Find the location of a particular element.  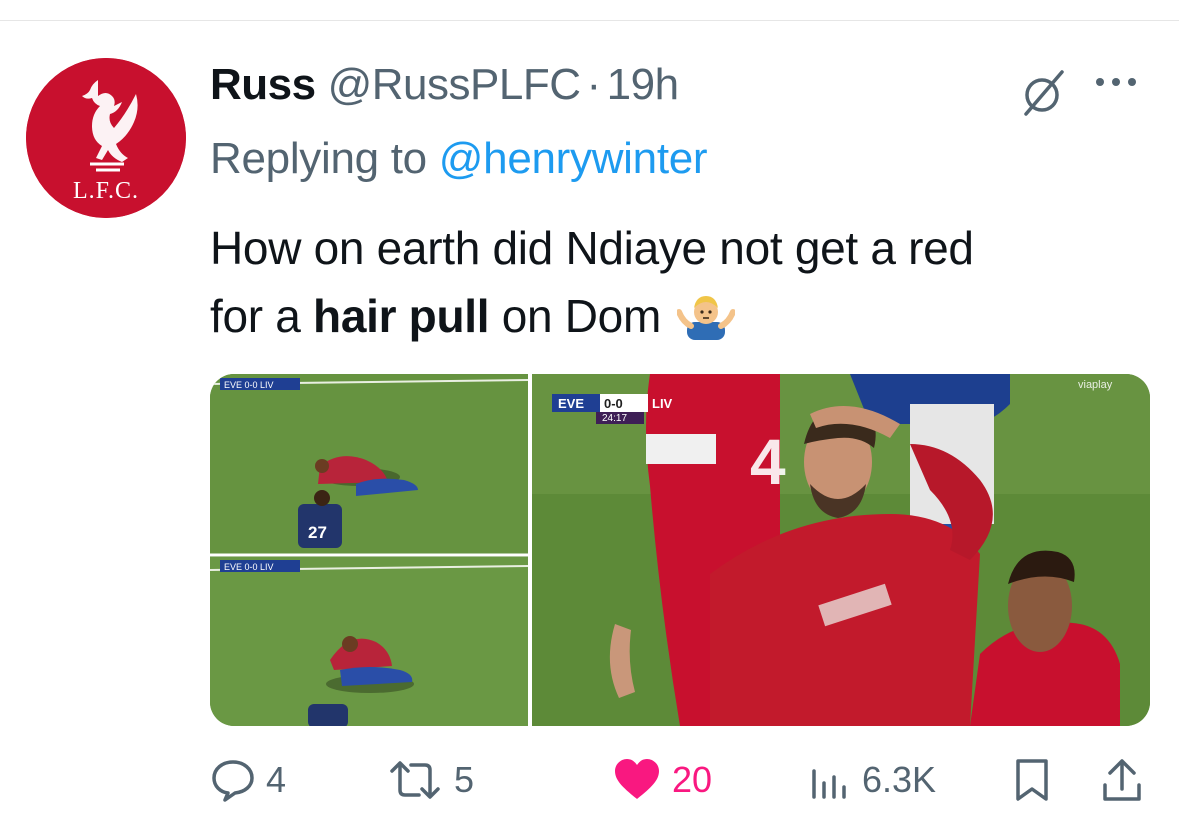

more-icon is located at coordinates (1121, 82).